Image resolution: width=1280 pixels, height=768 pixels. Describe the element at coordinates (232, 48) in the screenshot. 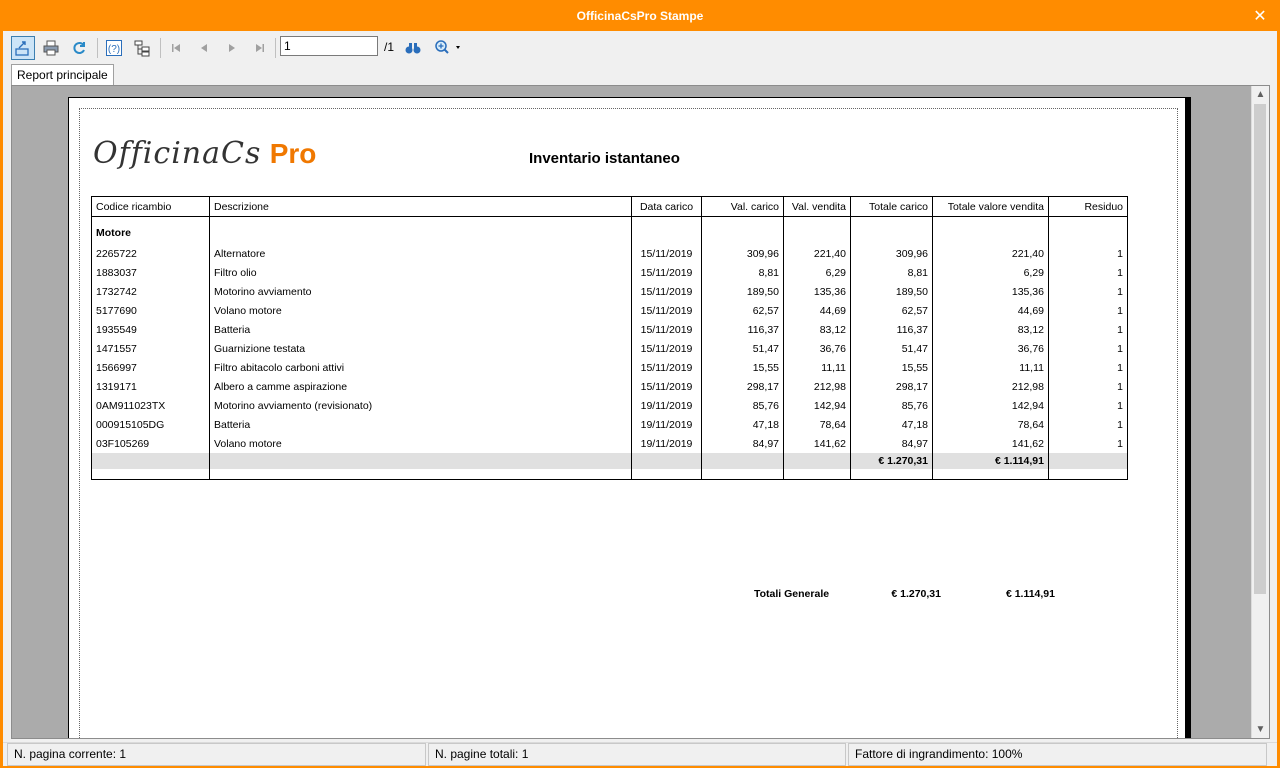

I see `next-page-icon` at that location.